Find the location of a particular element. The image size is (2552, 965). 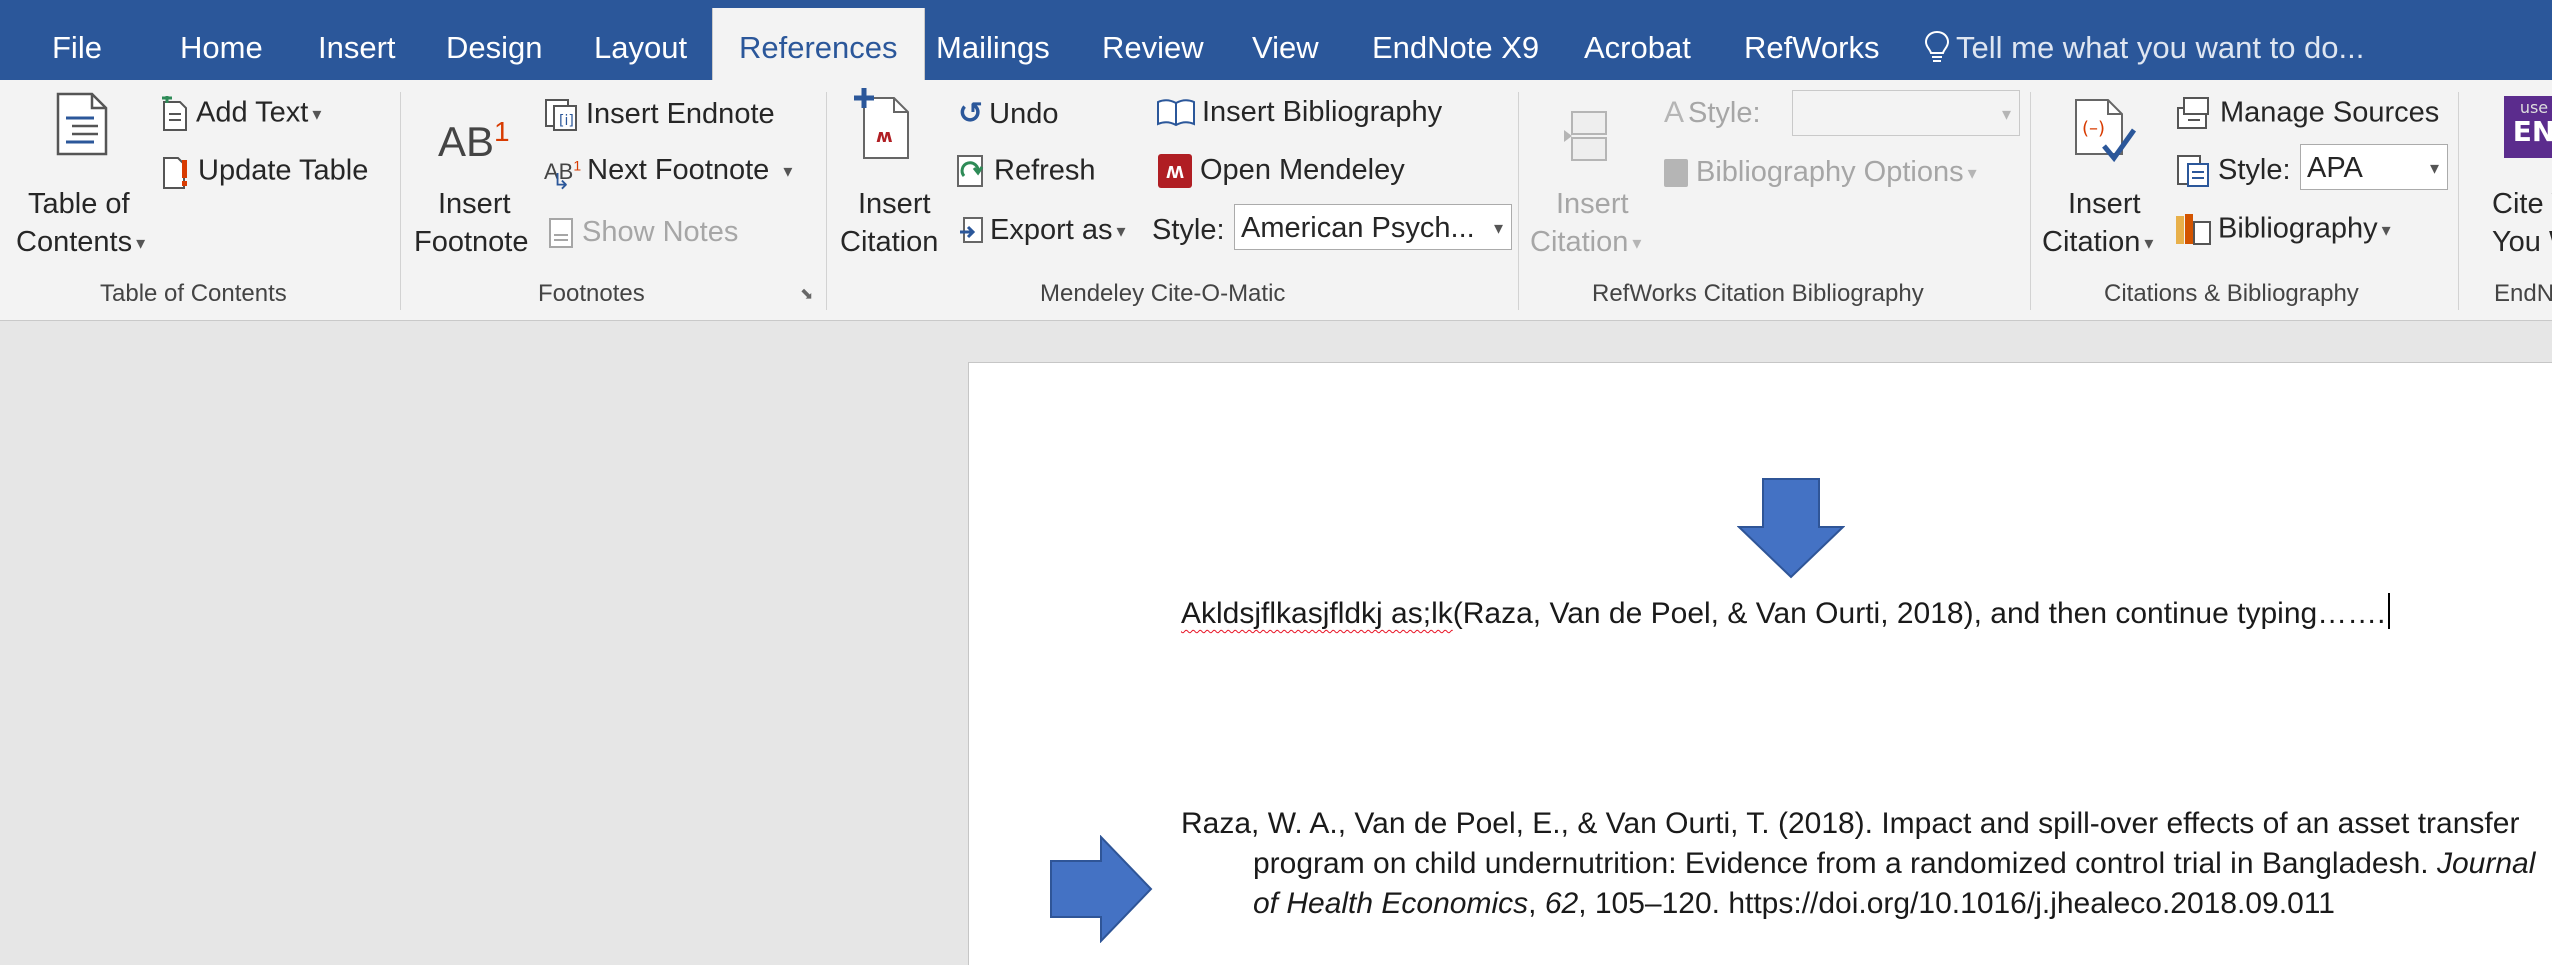

undo-label: Undo is located at coordinates (1024, 114).